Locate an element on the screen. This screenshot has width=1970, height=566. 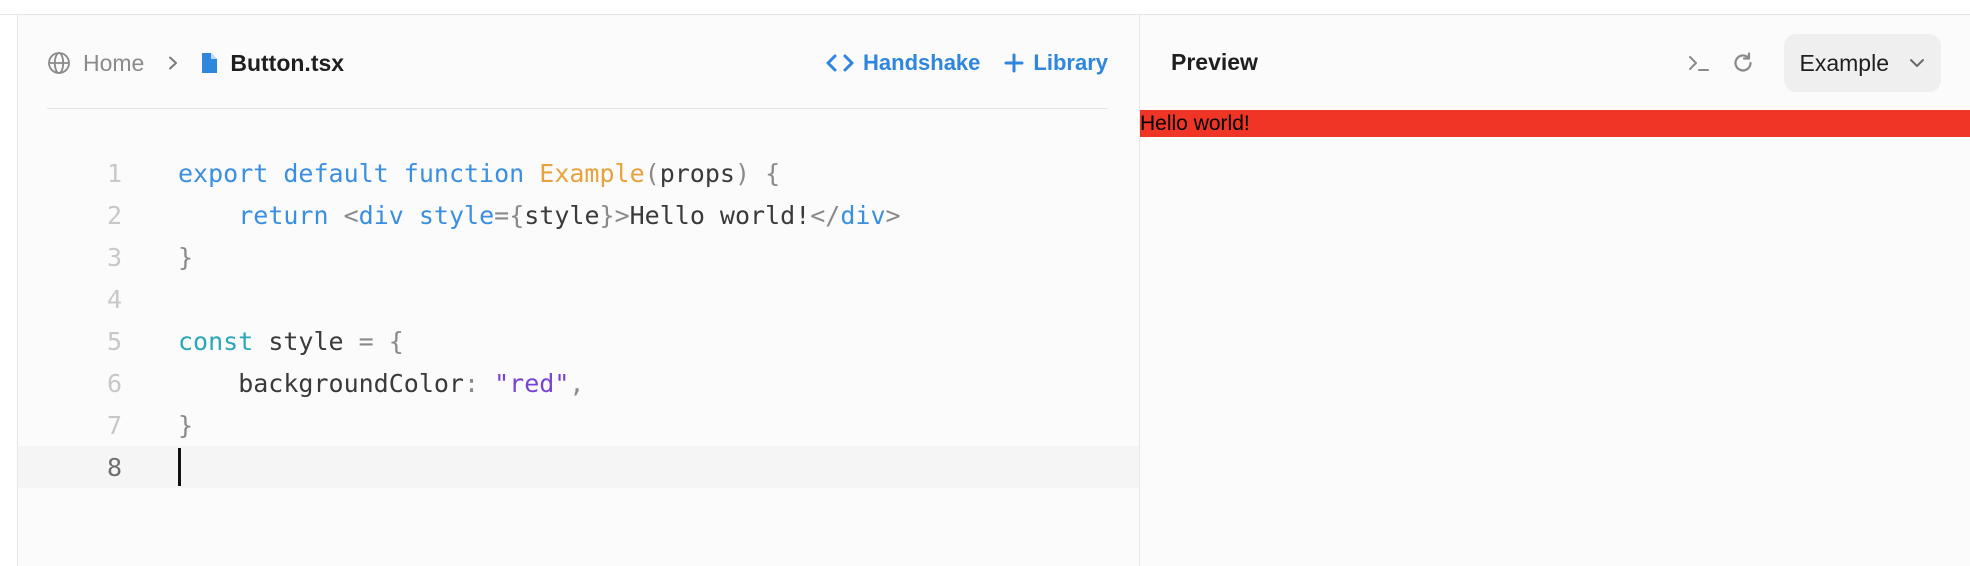
library-button: Library is located at coordinates (1056, 63).